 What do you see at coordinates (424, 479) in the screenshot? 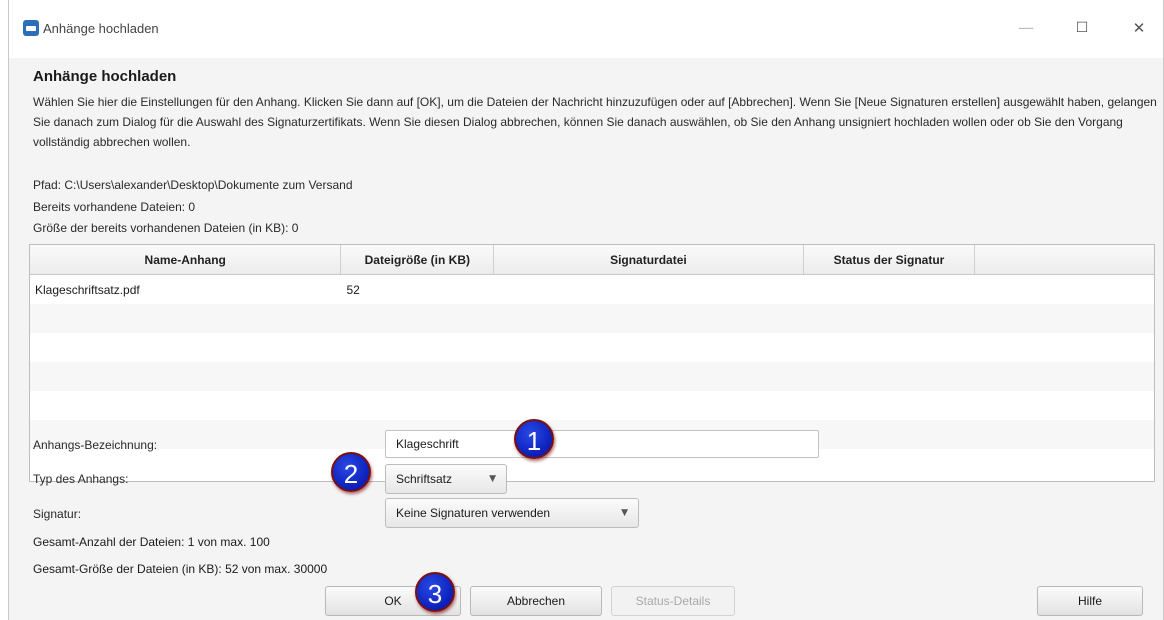
I see `attachment-type-value: Schriftsatz` at bounding box center [424, 479].